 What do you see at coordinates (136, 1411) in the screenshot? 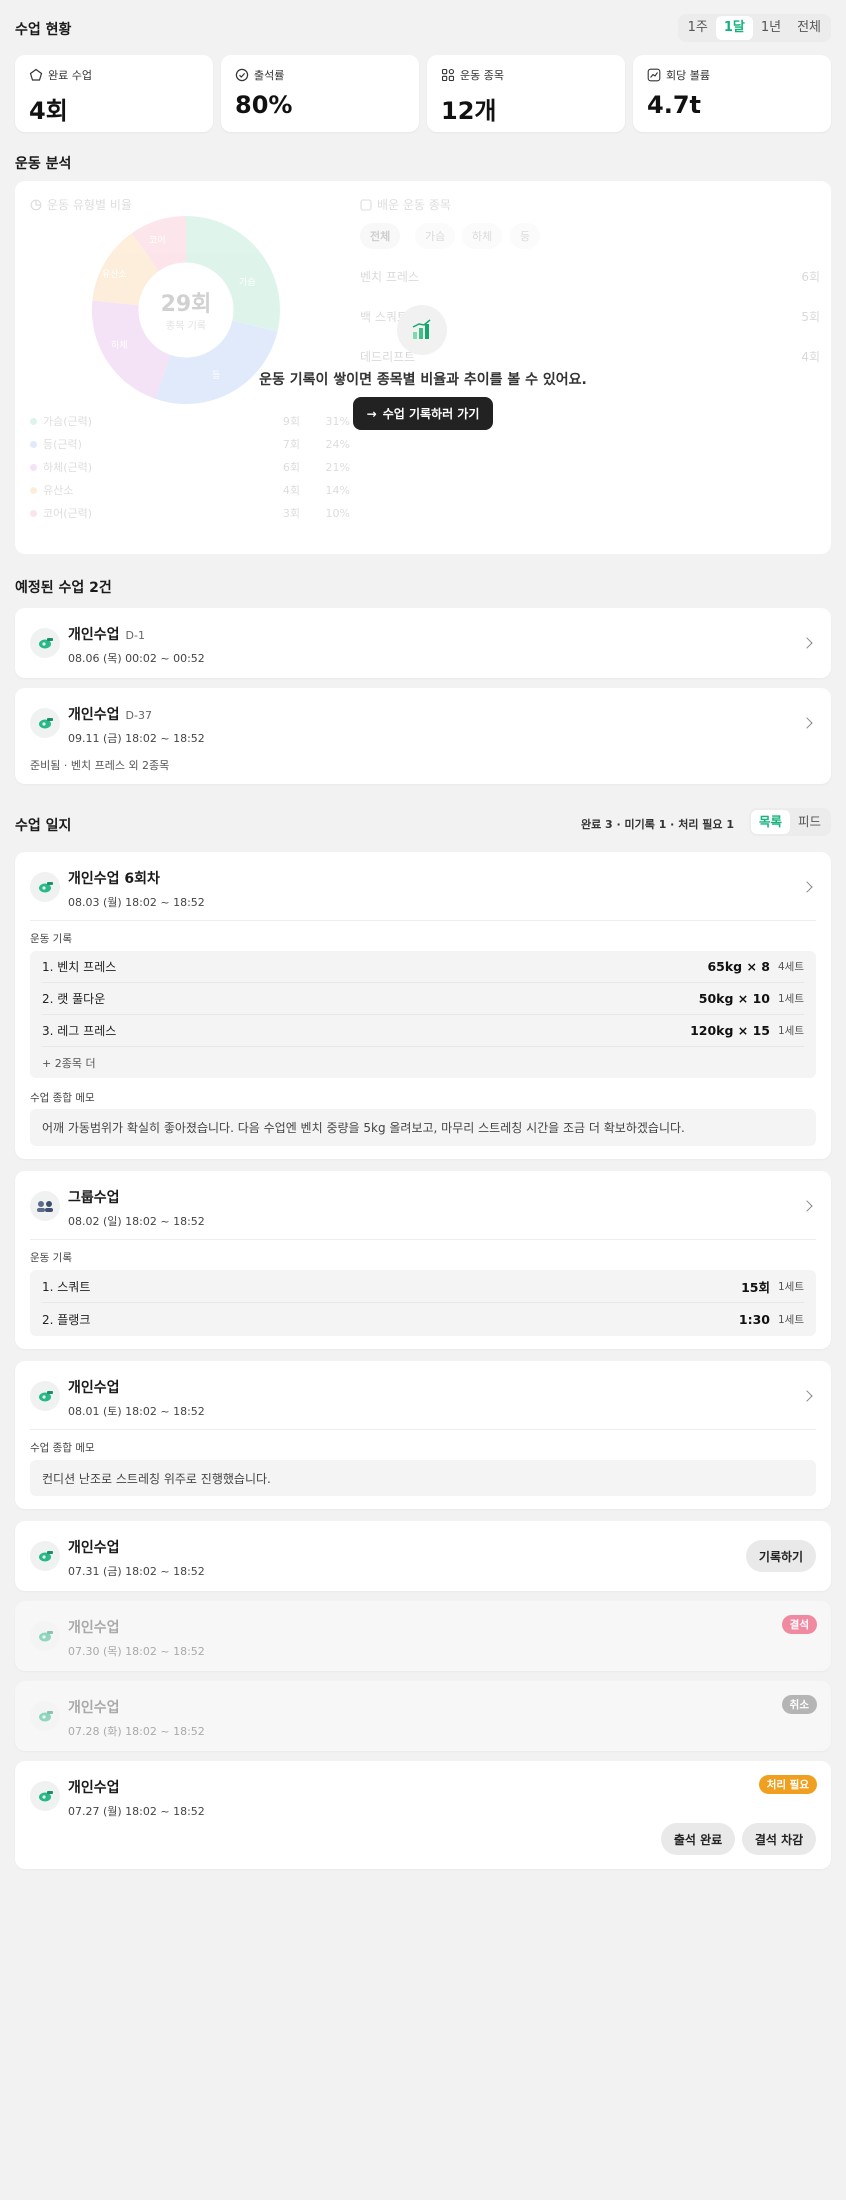
I see `class-date: 08.01 (토) 18:02 ~ 18:52` at bounding box center [136, 1411].